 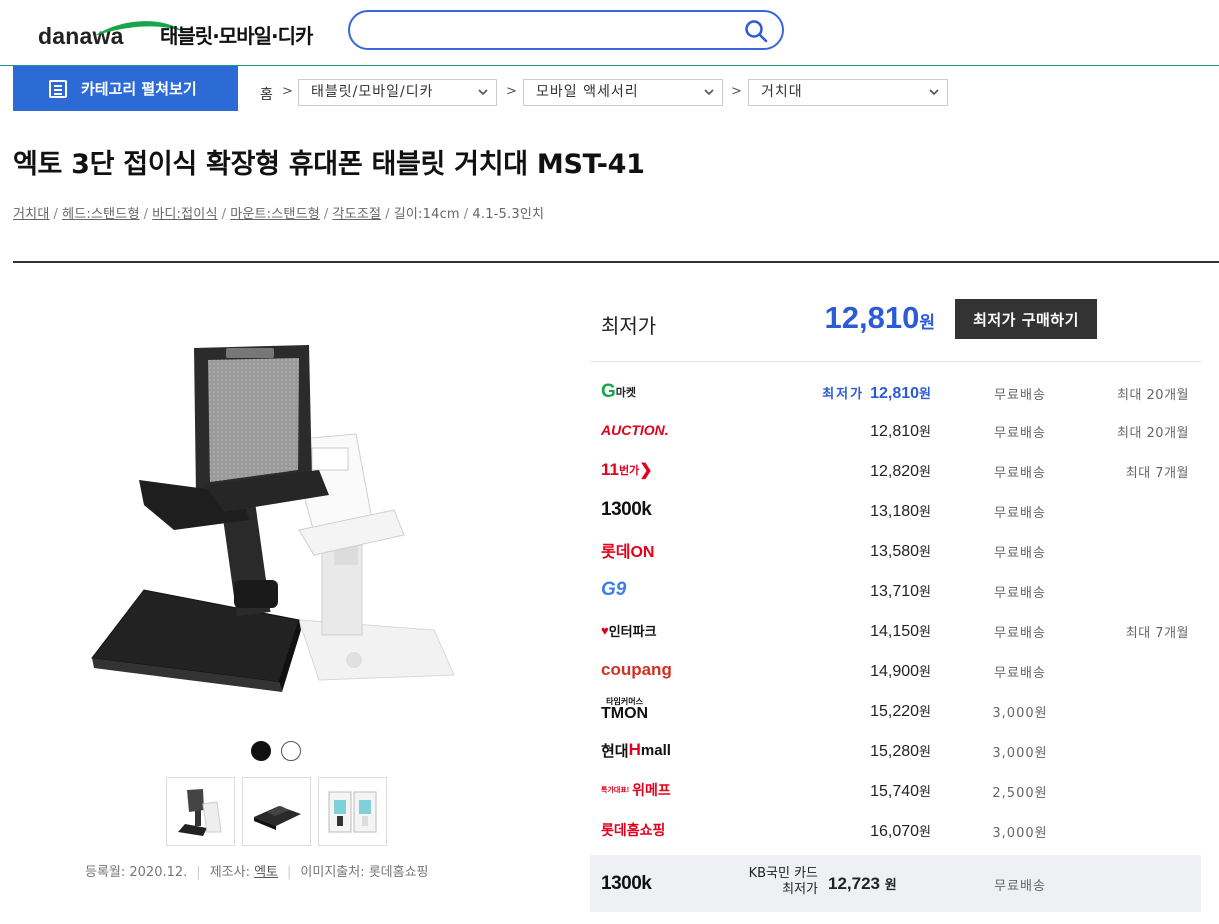 I want to click on mall-logo-lotteon: 롯데ON, so click(x=627, y=550).